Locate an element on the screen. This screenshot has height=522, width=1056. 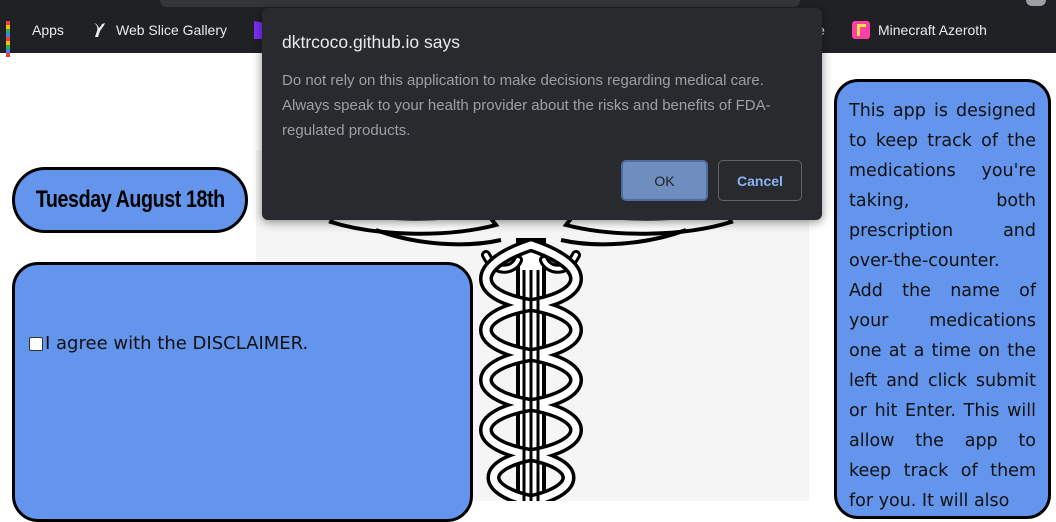
bookmark-apps: Apps is located at coordinates (35, 38).